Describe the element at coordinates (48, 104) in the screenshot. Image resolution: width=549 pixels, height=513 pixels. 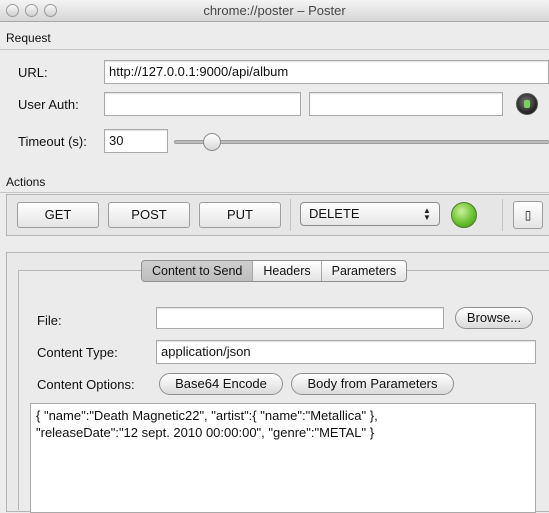
I see `user-auth-label: User Auth:` at that location.